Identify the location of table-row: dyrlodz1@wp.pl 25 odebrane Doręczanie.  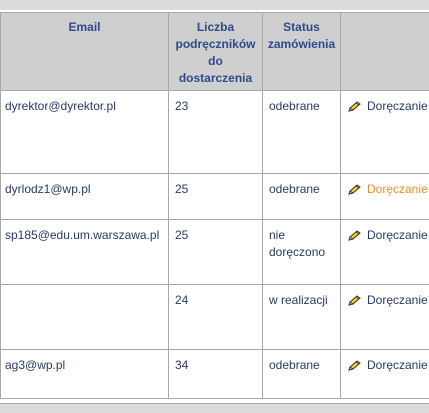
(214, 196).